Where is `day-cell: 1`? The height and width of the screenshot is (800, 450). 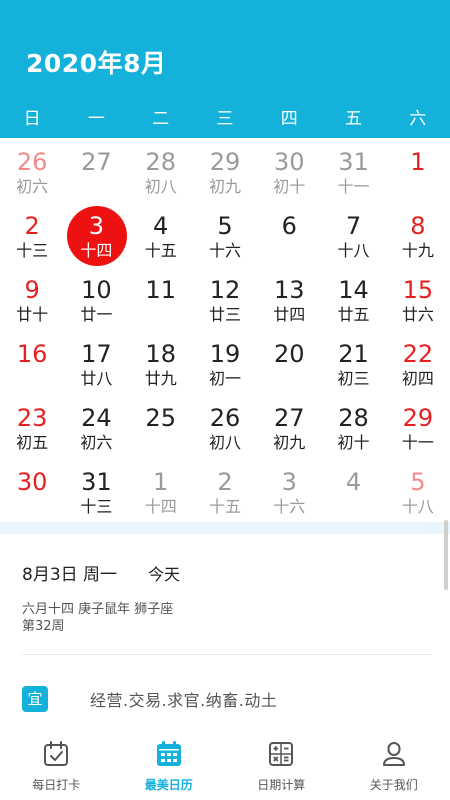 day-cell: 1 is located at coordinates (418, 170).